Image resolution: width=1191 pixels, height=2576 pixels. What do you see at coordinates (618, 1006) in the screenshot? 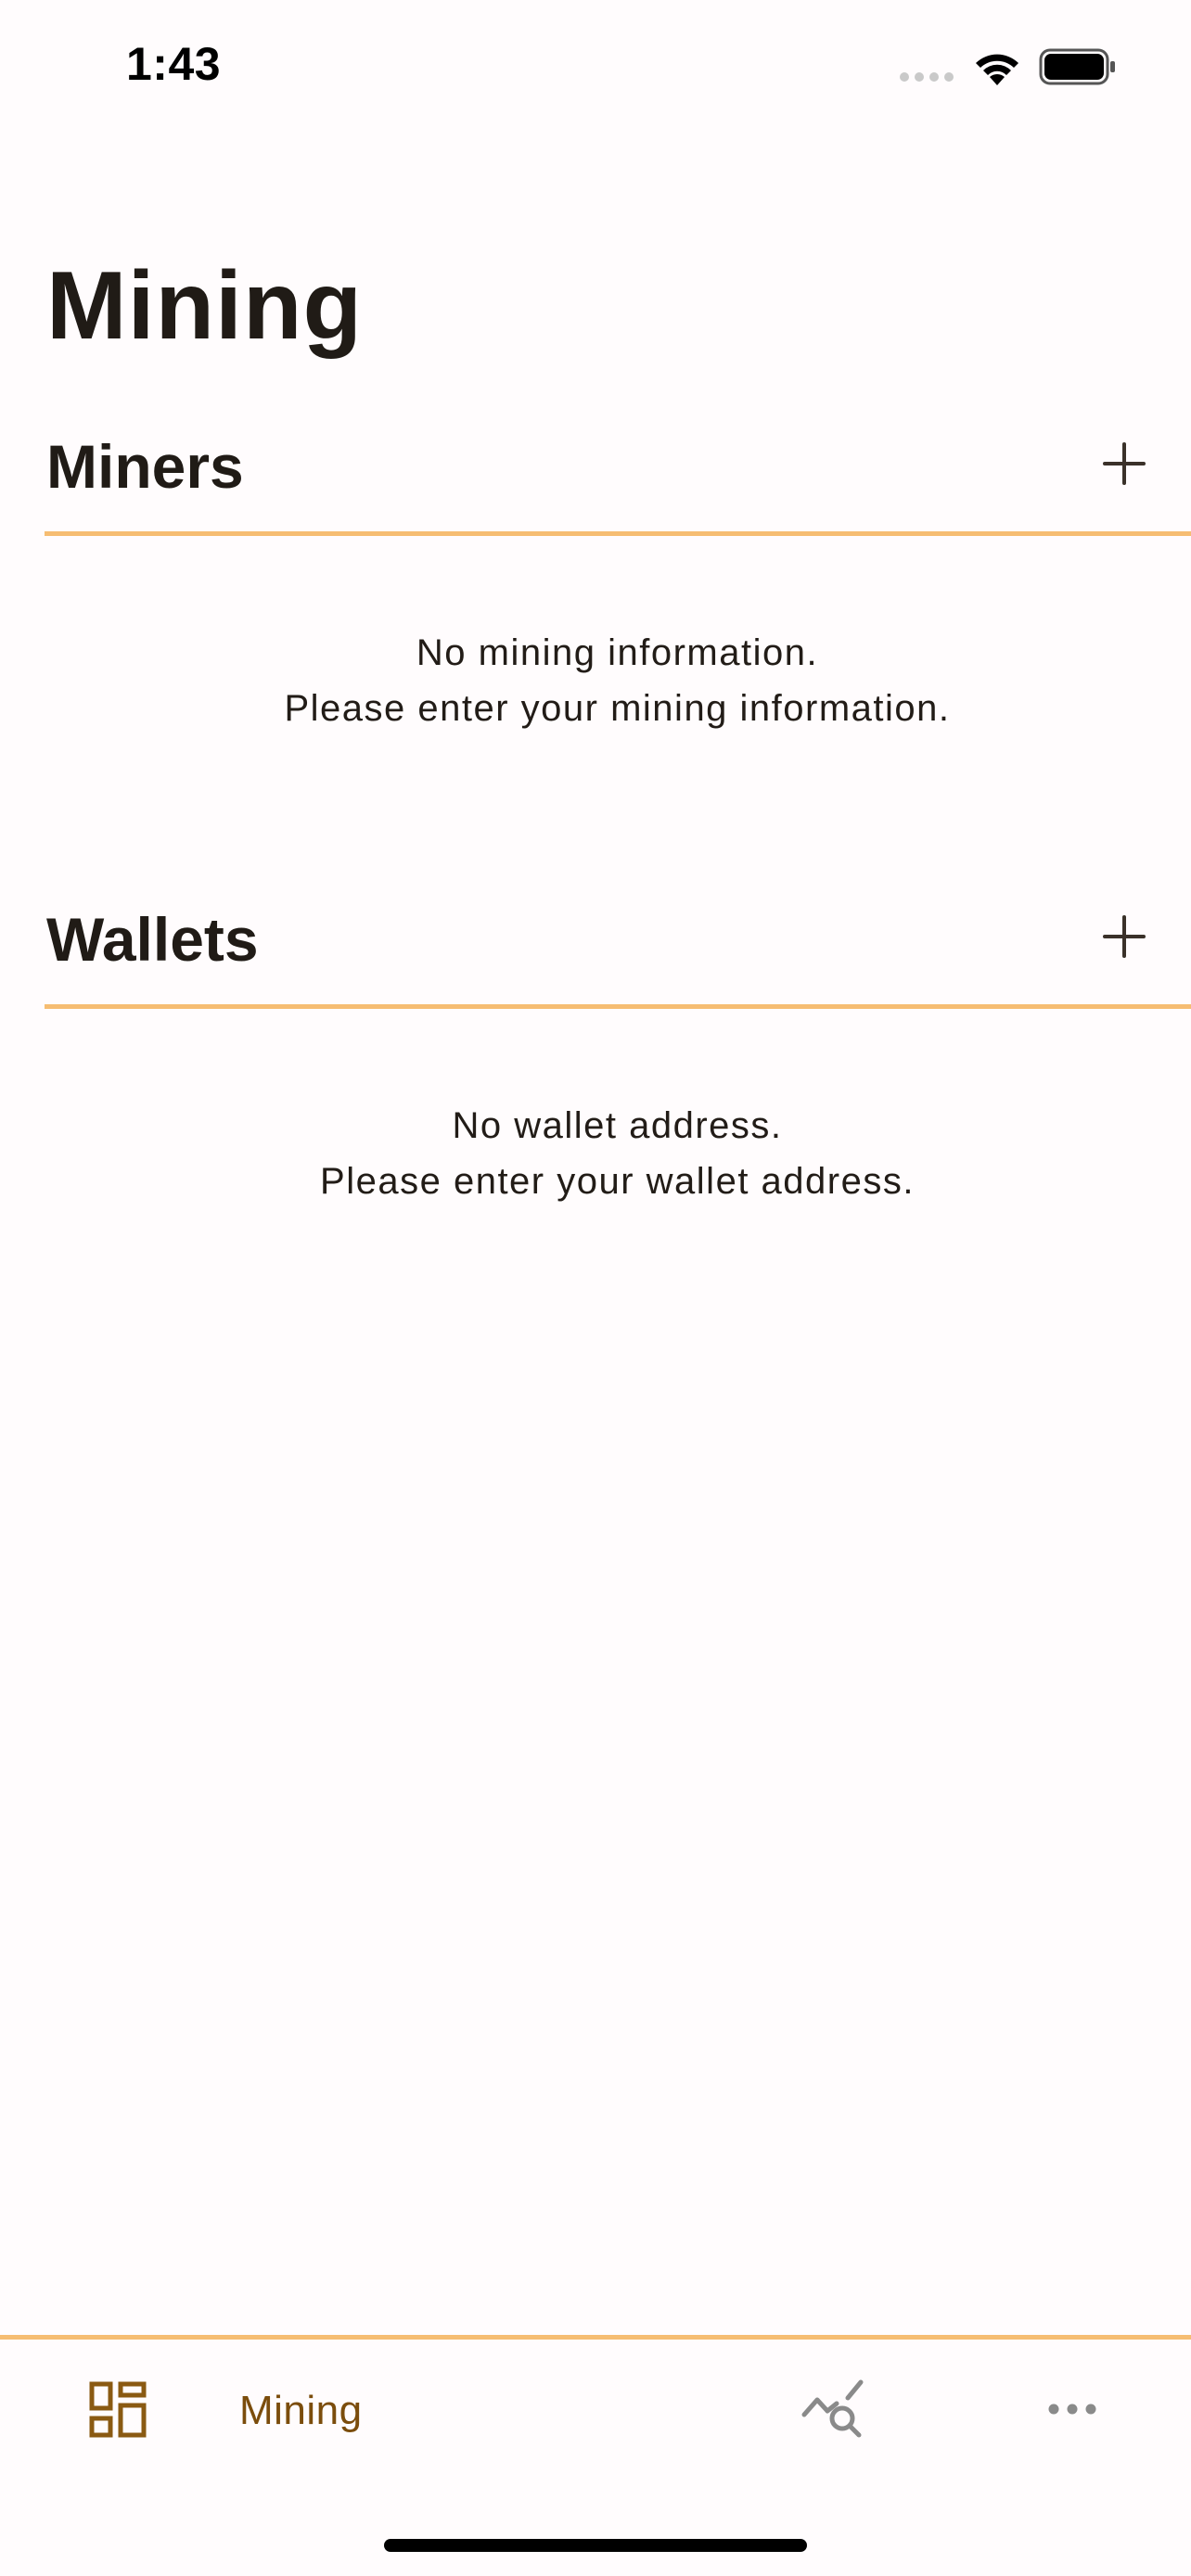
I see `wallets-divider` at bounding box center [618, 1006].